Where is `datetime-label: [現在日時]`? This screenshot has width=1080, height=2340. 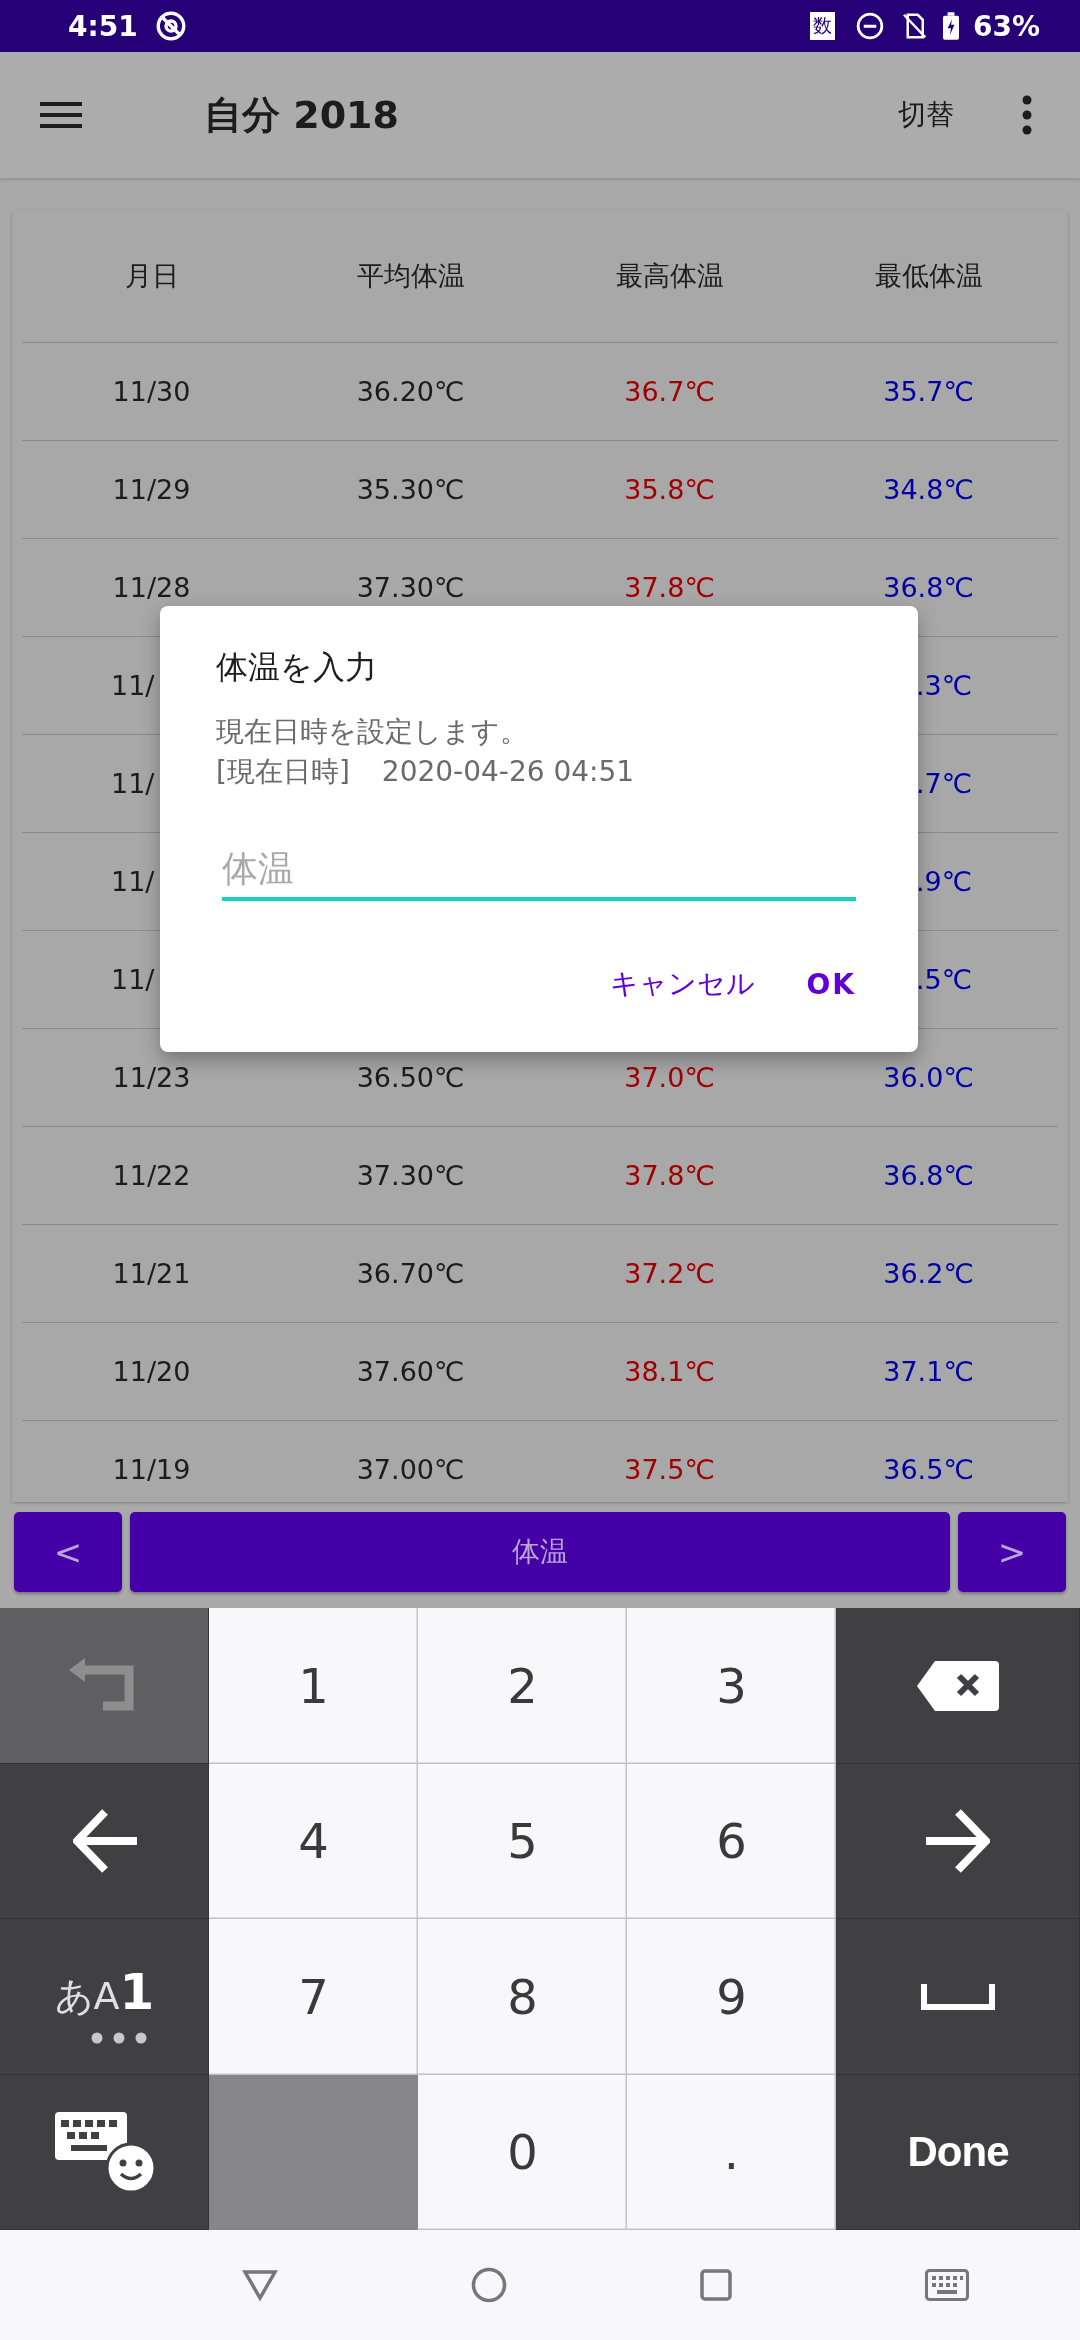 datetime-label: [現在日時] is located at coordinates (283, 772).